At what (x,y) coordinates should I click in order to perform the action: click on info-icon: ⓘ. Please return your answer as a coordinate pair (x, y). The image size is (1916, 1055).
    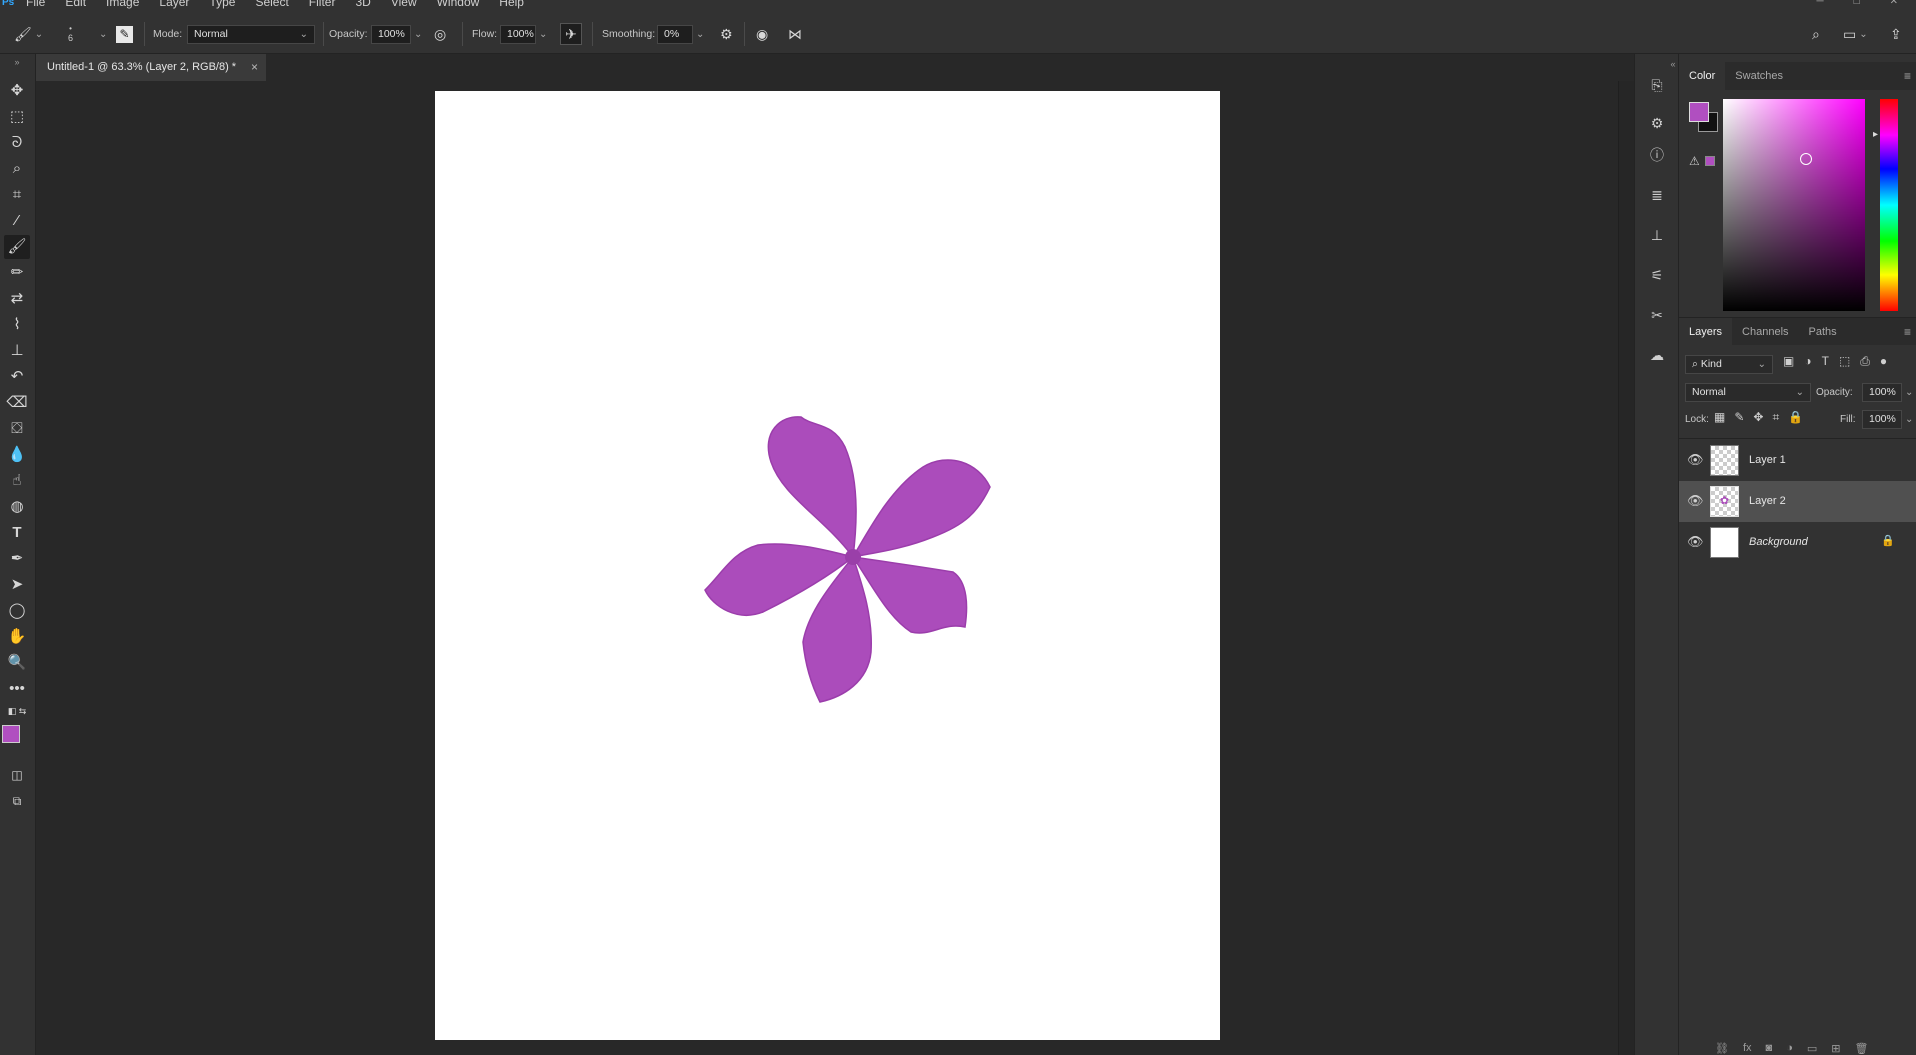
    Looking at the image, I should click on (1657, 155).